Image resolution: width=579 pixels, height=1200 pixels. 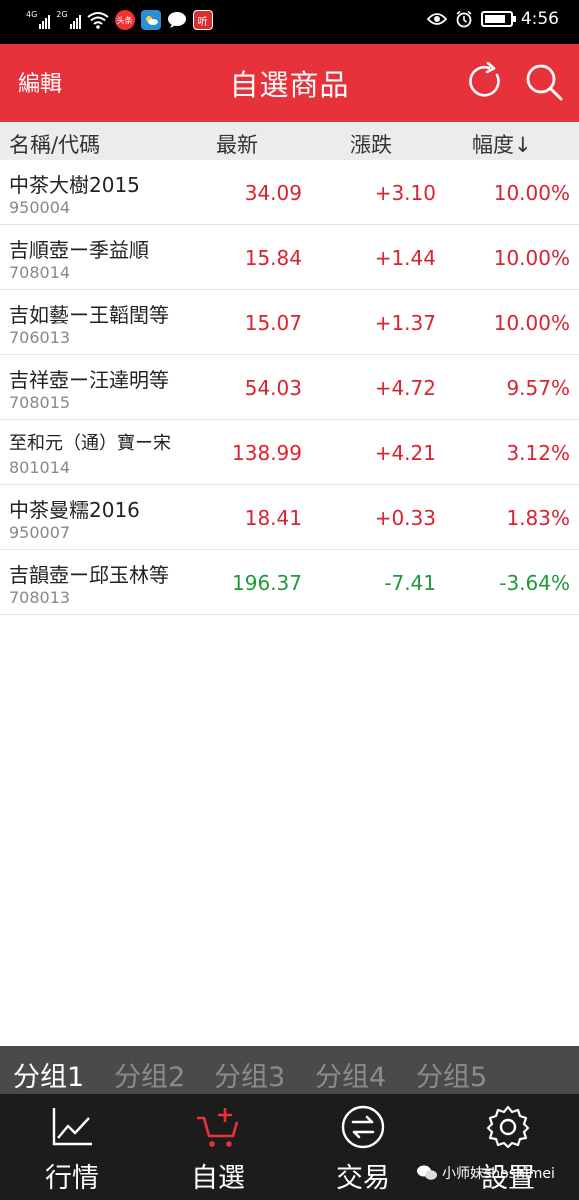 What do you see at coordinates (451, 1074) in the screenshot?
I see `tab-group-5: 分组5` at bounding box center [451, 1074].